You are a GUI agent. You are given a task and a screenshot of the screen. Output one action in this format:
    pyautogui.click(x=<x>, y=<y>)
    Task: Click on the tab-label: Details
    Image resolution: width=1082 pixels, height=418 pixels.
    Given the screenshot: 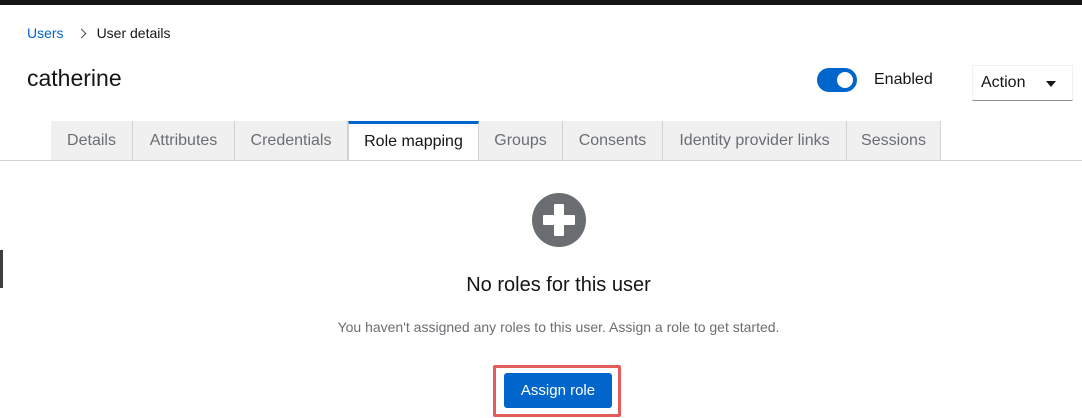 What is the action you would take?
    pyautogui.click(x=91, y=140)
    